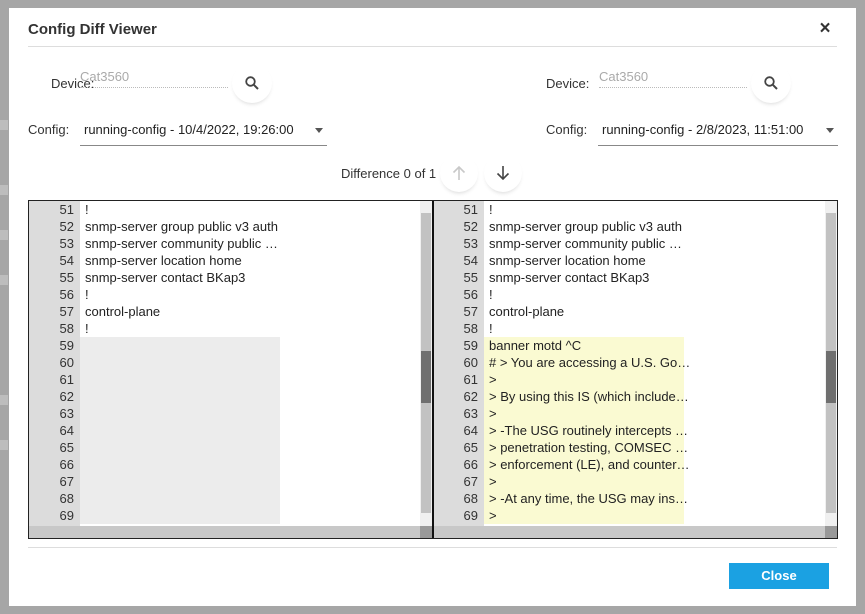 The height and width of the screenshot is (614, 865). I want to click on line-number: 60, so click(470, 362).